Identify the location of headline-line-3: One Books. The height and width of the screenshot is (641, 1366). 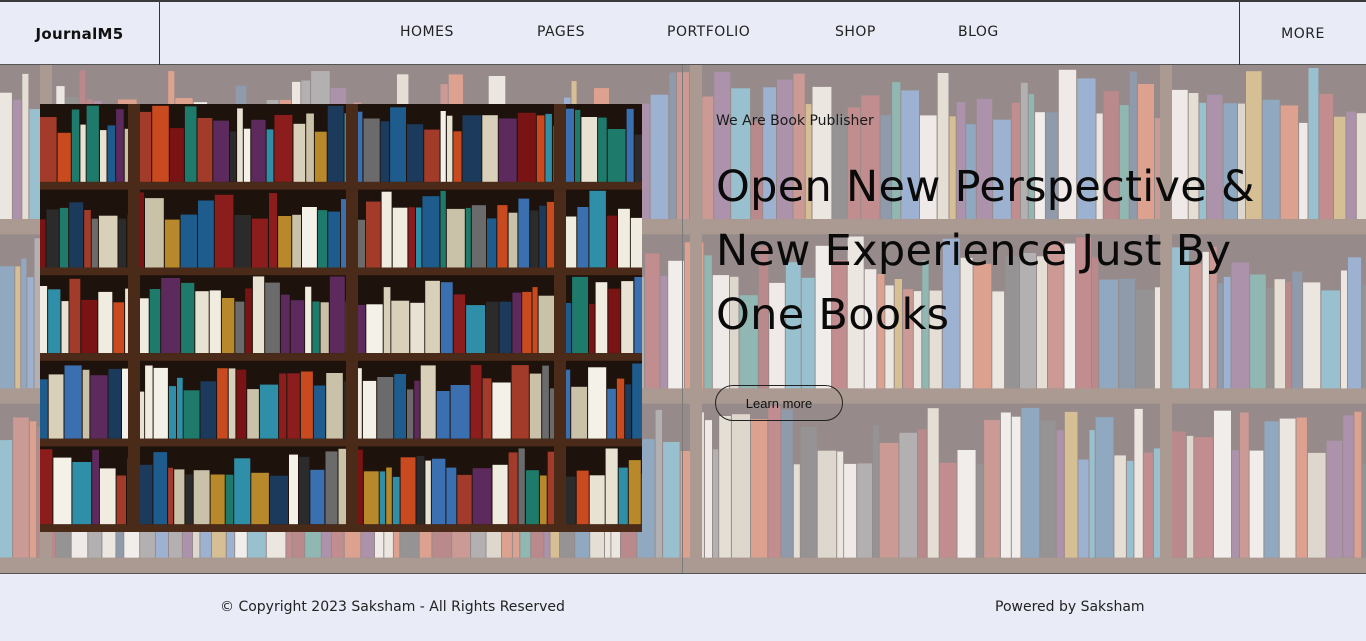
(833, 315).